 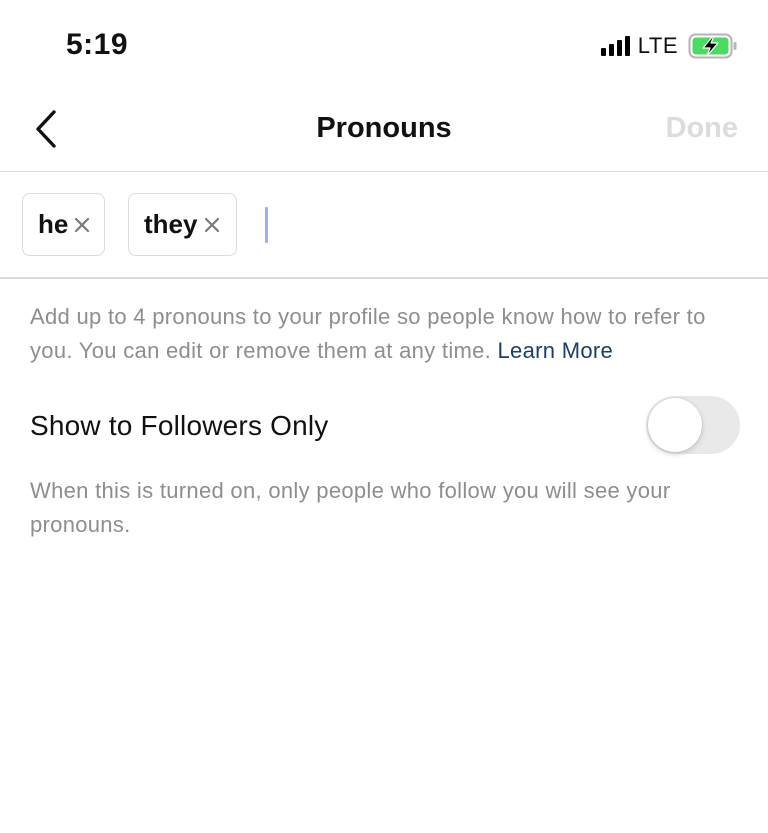 What do you see at coordinates (657, 45) in the screenshot?
I see `network-type: LTE` at bounding box center [657, 45].